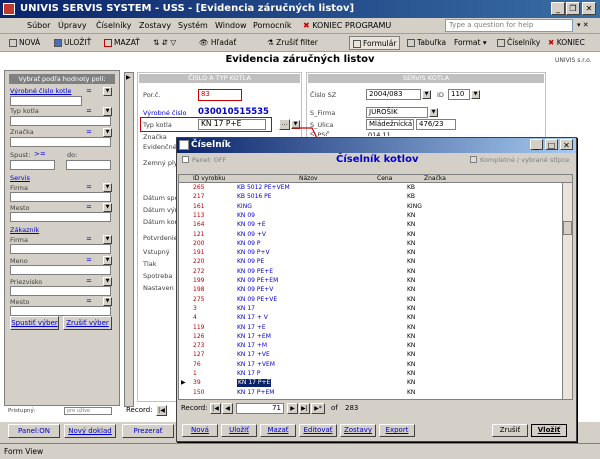 The height and width of the screenshot is (459, 600). What do you see at coordinates (217, 43) in the screenshot?
I see `hladat-button: 👁 Hľadať` at bounding box center [217, 43].